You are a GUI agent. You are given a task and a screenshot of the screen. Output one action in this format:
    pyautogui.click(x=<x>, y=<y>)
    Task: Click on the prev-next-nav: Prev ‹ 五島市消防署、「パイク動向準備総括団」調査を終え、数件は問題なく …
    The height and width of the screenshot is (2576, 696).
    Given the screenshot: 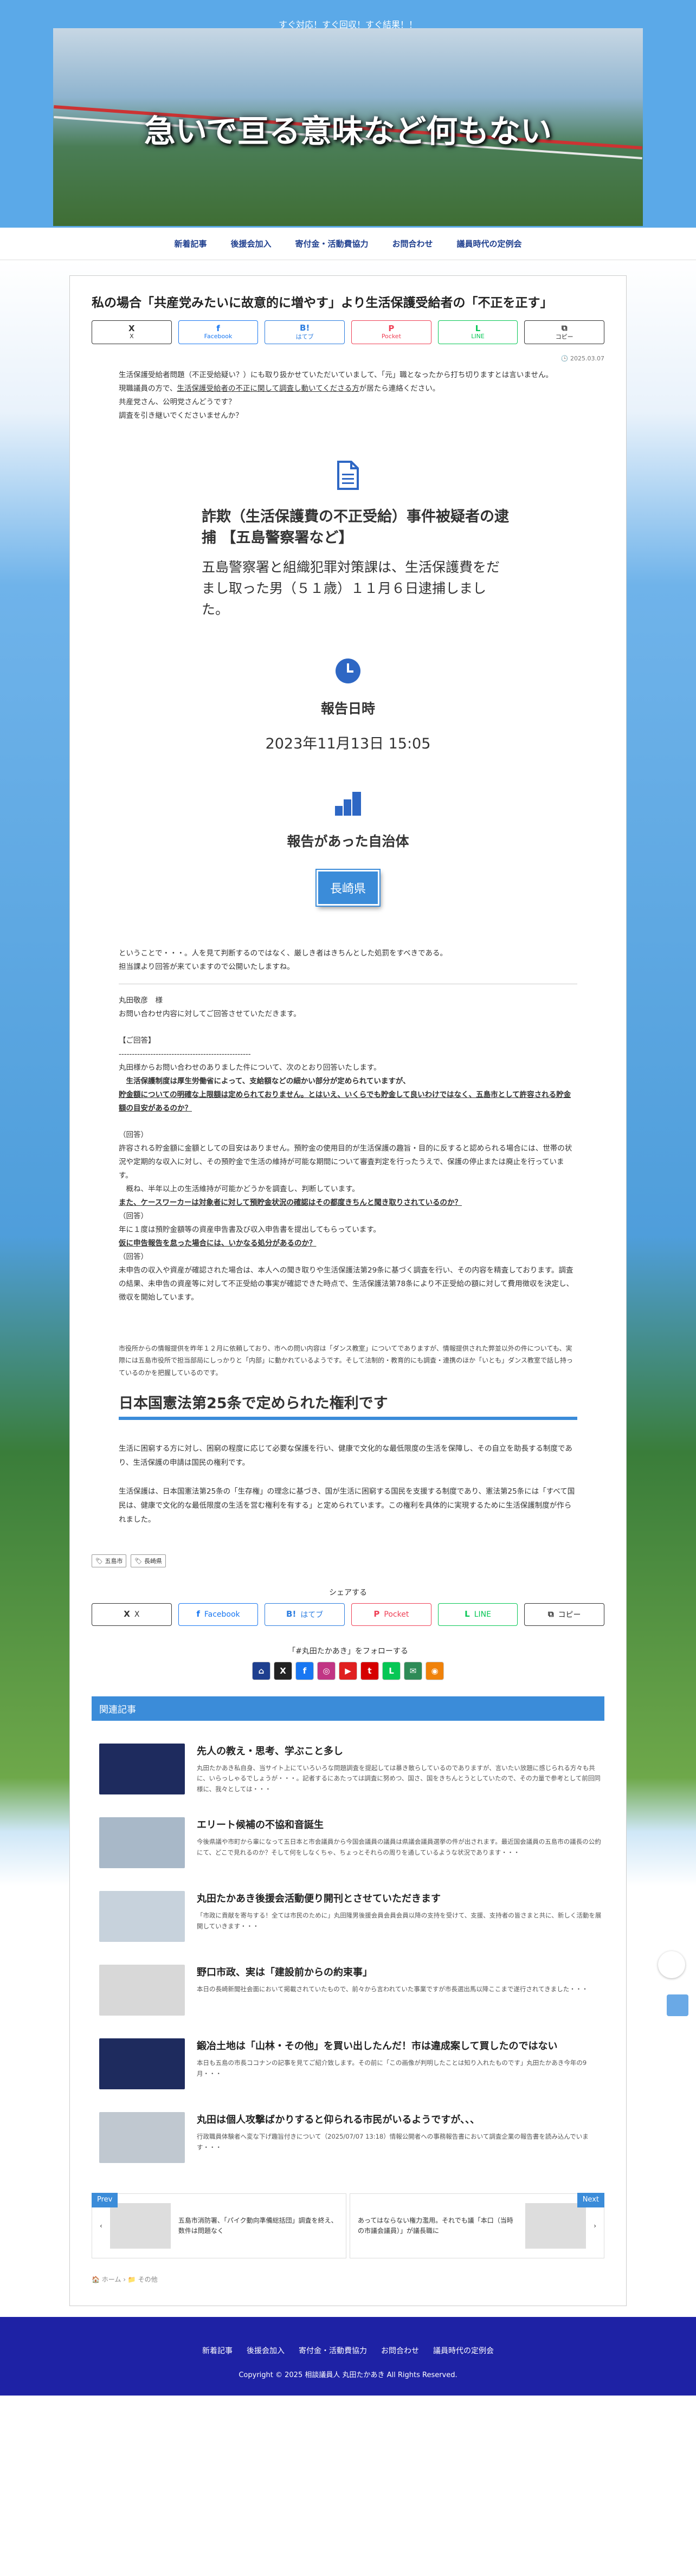 What is the action you would take?
    pyautogui.click(x=348, y=2226)
    